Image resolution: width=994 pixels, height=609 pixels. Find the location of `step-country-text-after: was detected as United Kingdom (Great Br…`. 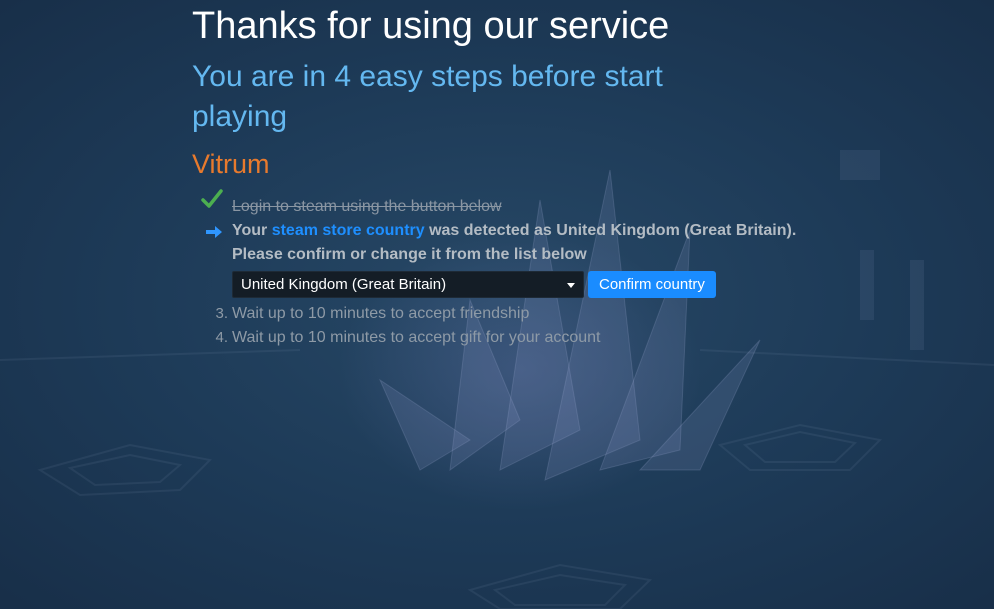

step-country-text-after: was detected as United Kingdom (Great Br… is located at coordinates (610, 230).